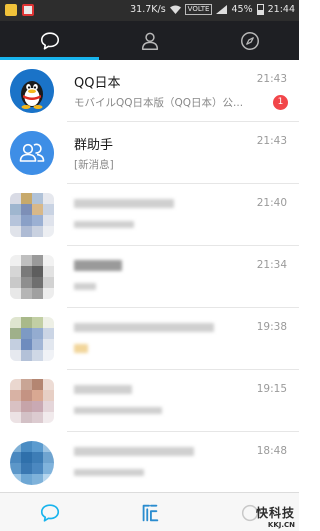 The image size is (320, 531). What do you see at coordinates (271, 451) in the screenshot?
I see `conversation-time: 18:48` at bounding box center [271, 451].